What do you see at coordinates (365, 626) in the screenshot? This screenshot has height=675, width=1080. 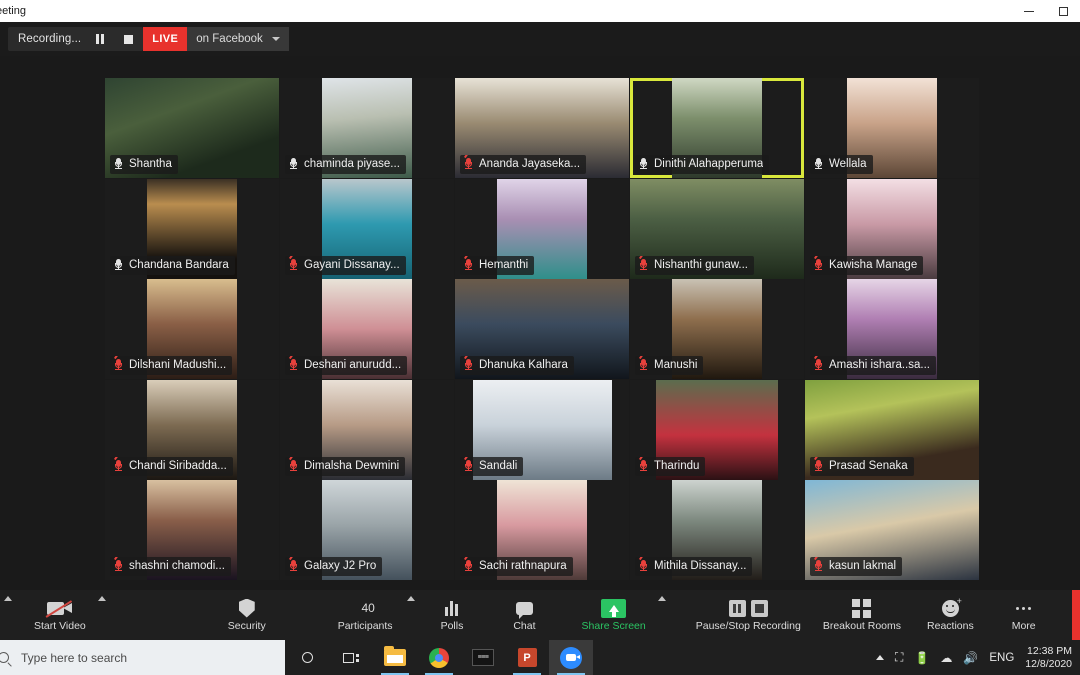 I see `participants-label: Participants` at bounding box center [365, 626].